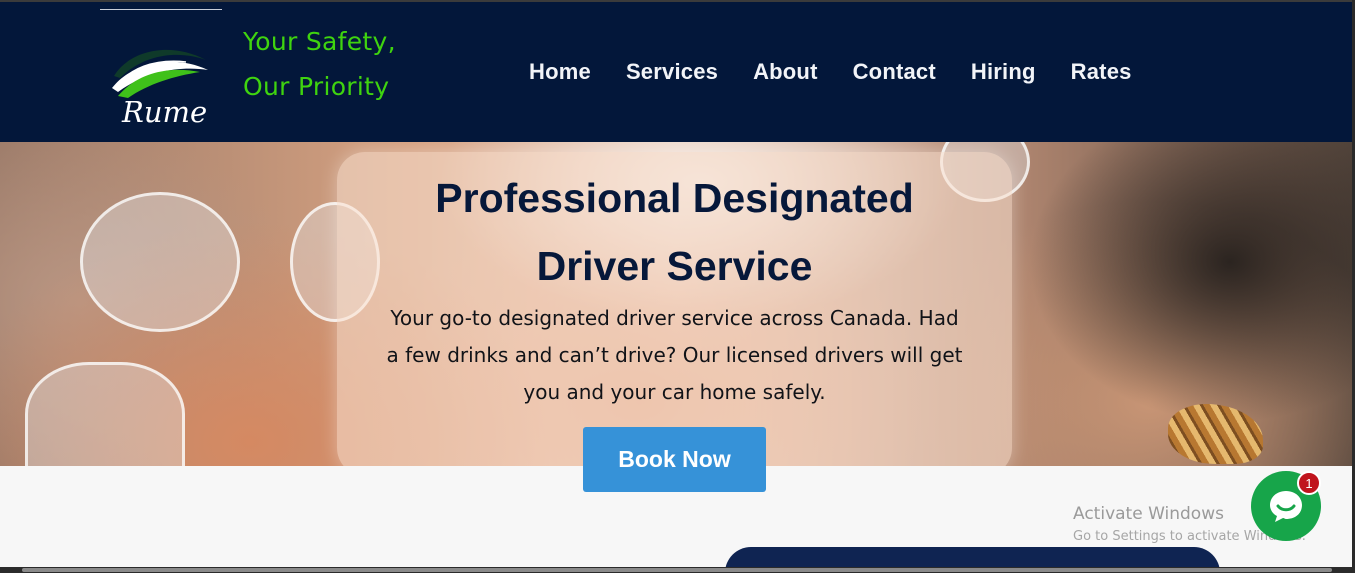 The image size is (1355, 573). I want to click on nav-services: Services, so click(672, 72).